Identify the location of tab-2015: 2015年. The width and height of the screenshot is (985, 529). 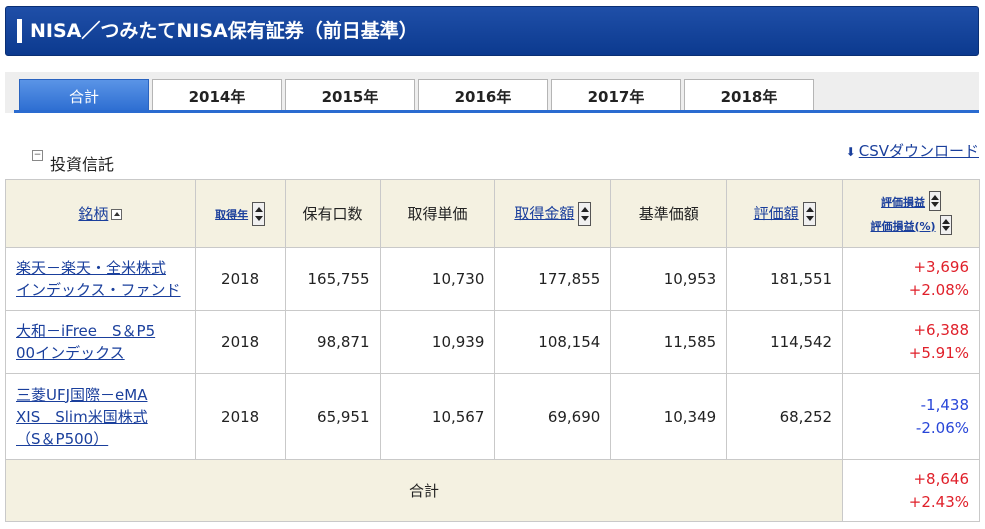
(350, 96).